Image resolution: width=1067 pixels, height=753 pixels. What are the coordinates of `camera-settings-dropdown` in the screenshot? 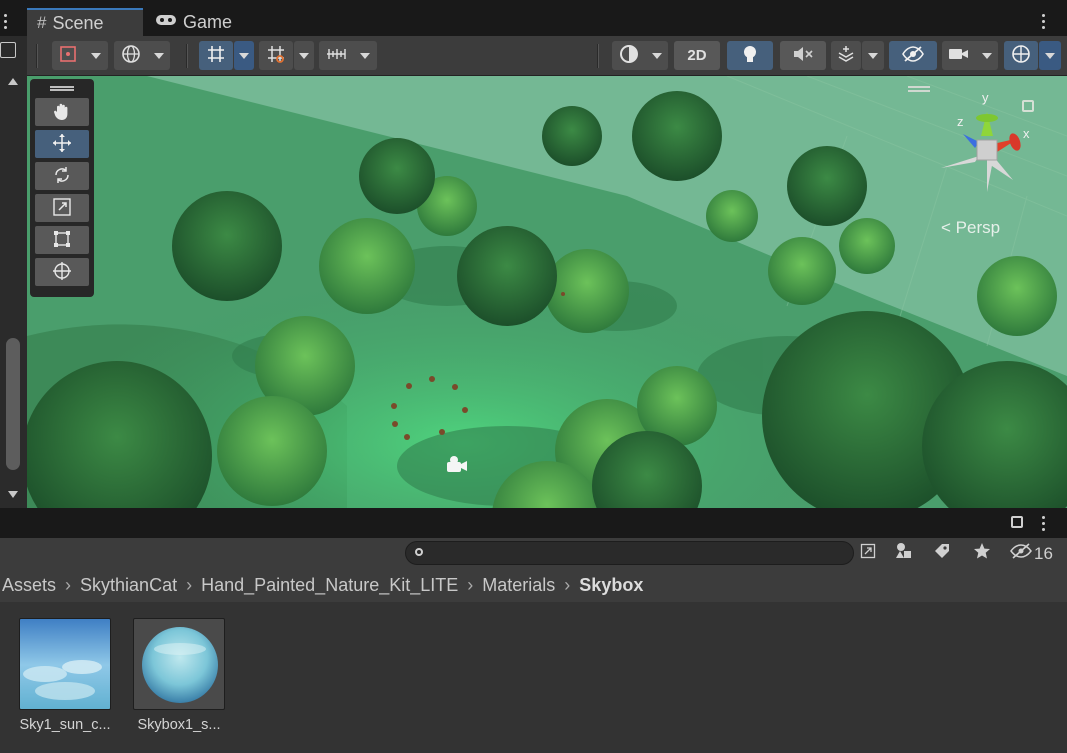 It's located at (970, 55).